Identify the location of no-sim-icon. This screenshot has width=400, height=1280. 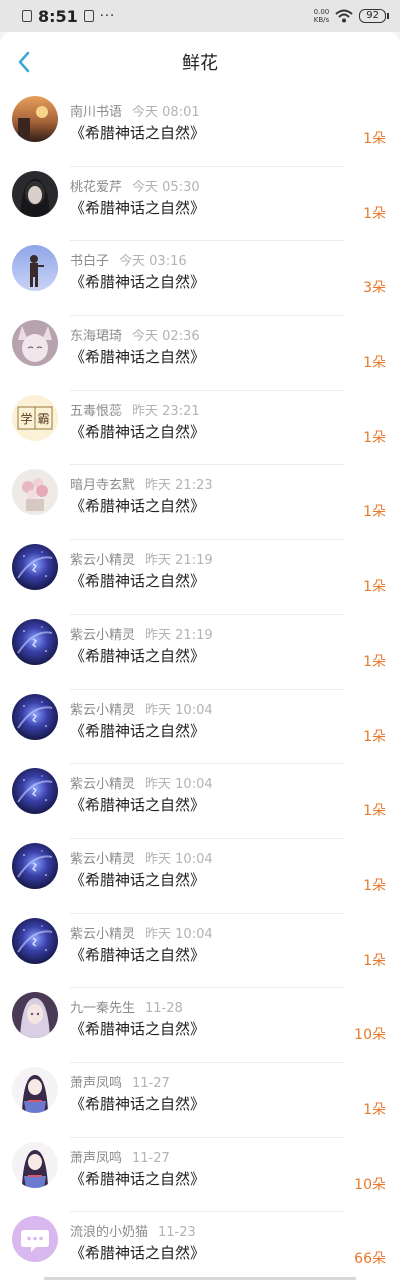
(88, 16).